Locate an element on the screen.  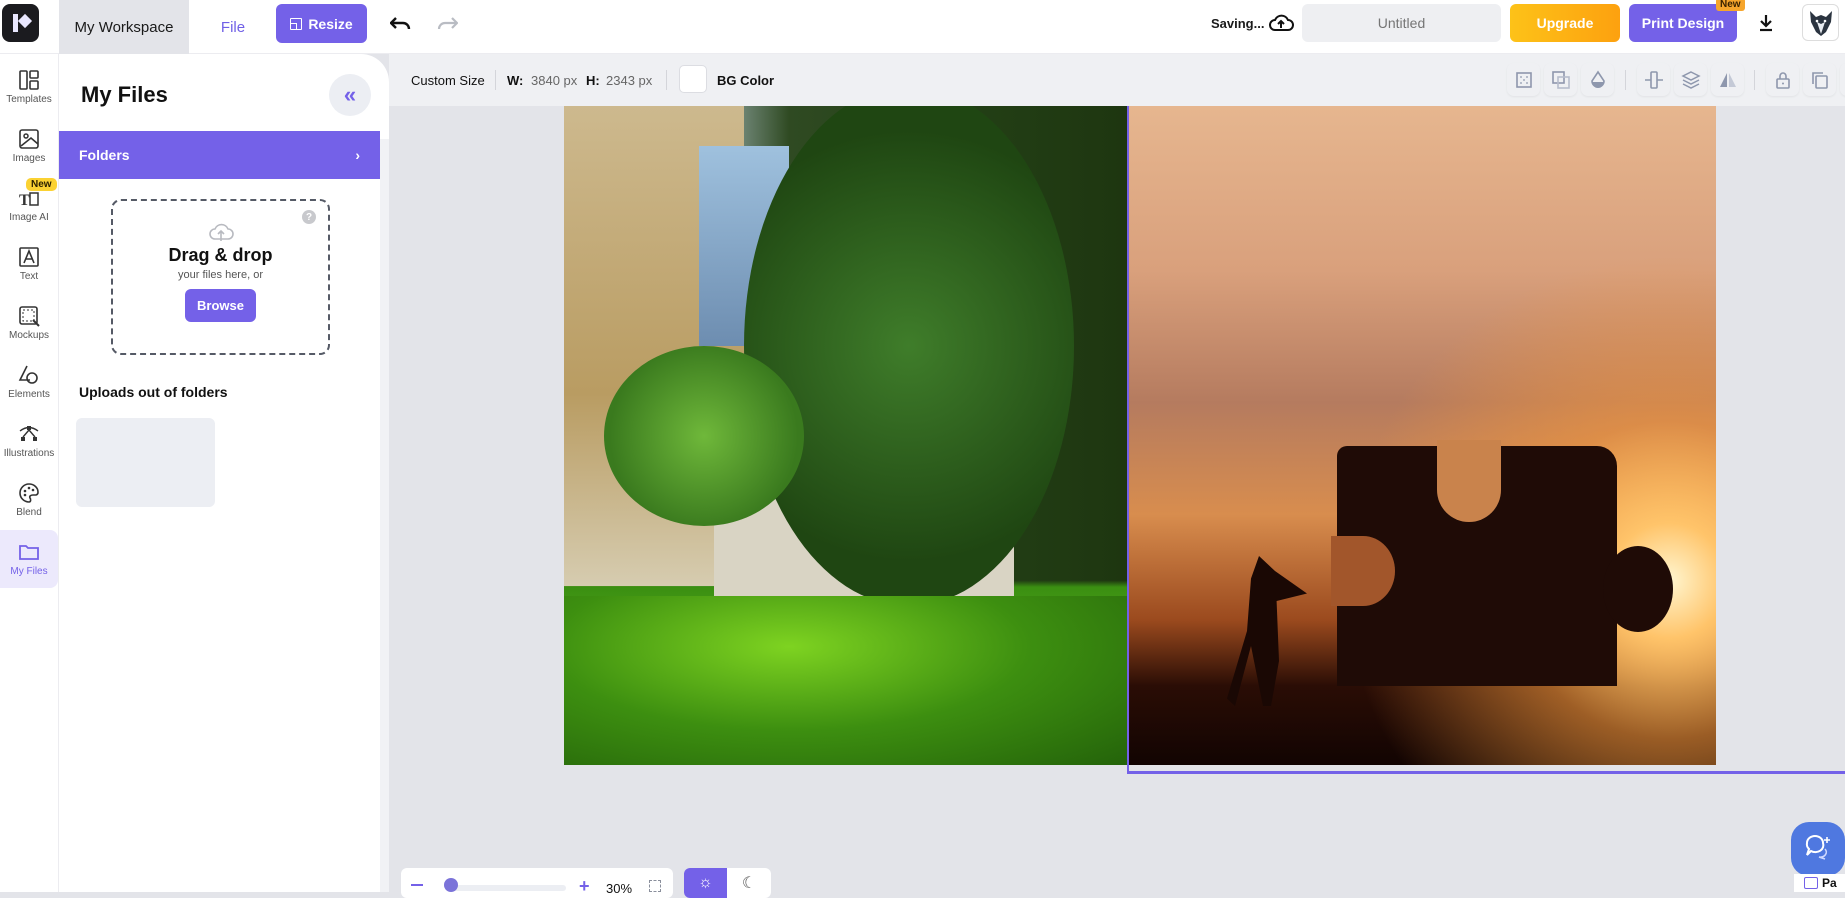
user-avatar is located at coordinates (1820, 22).